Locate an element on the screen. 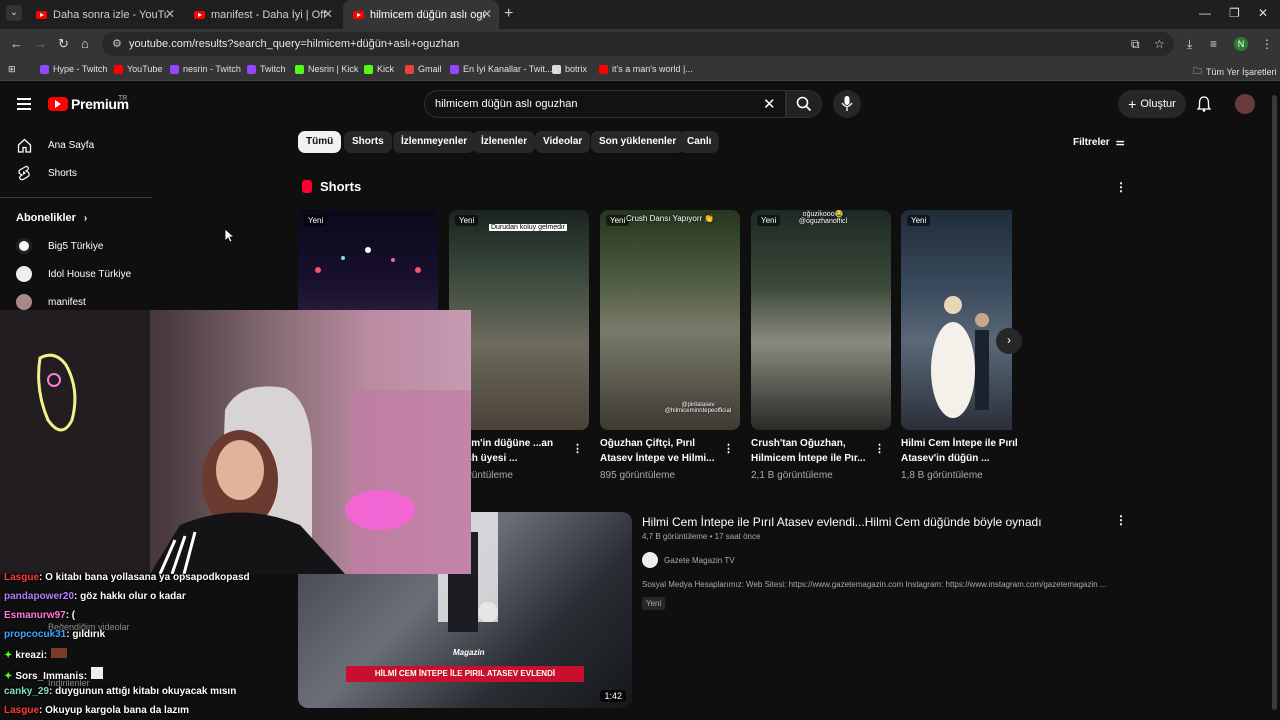 The height and width of the screenshot is (720, 1280). bookmark-label: nesrin - Twitch is located at coordinates (212, 69).